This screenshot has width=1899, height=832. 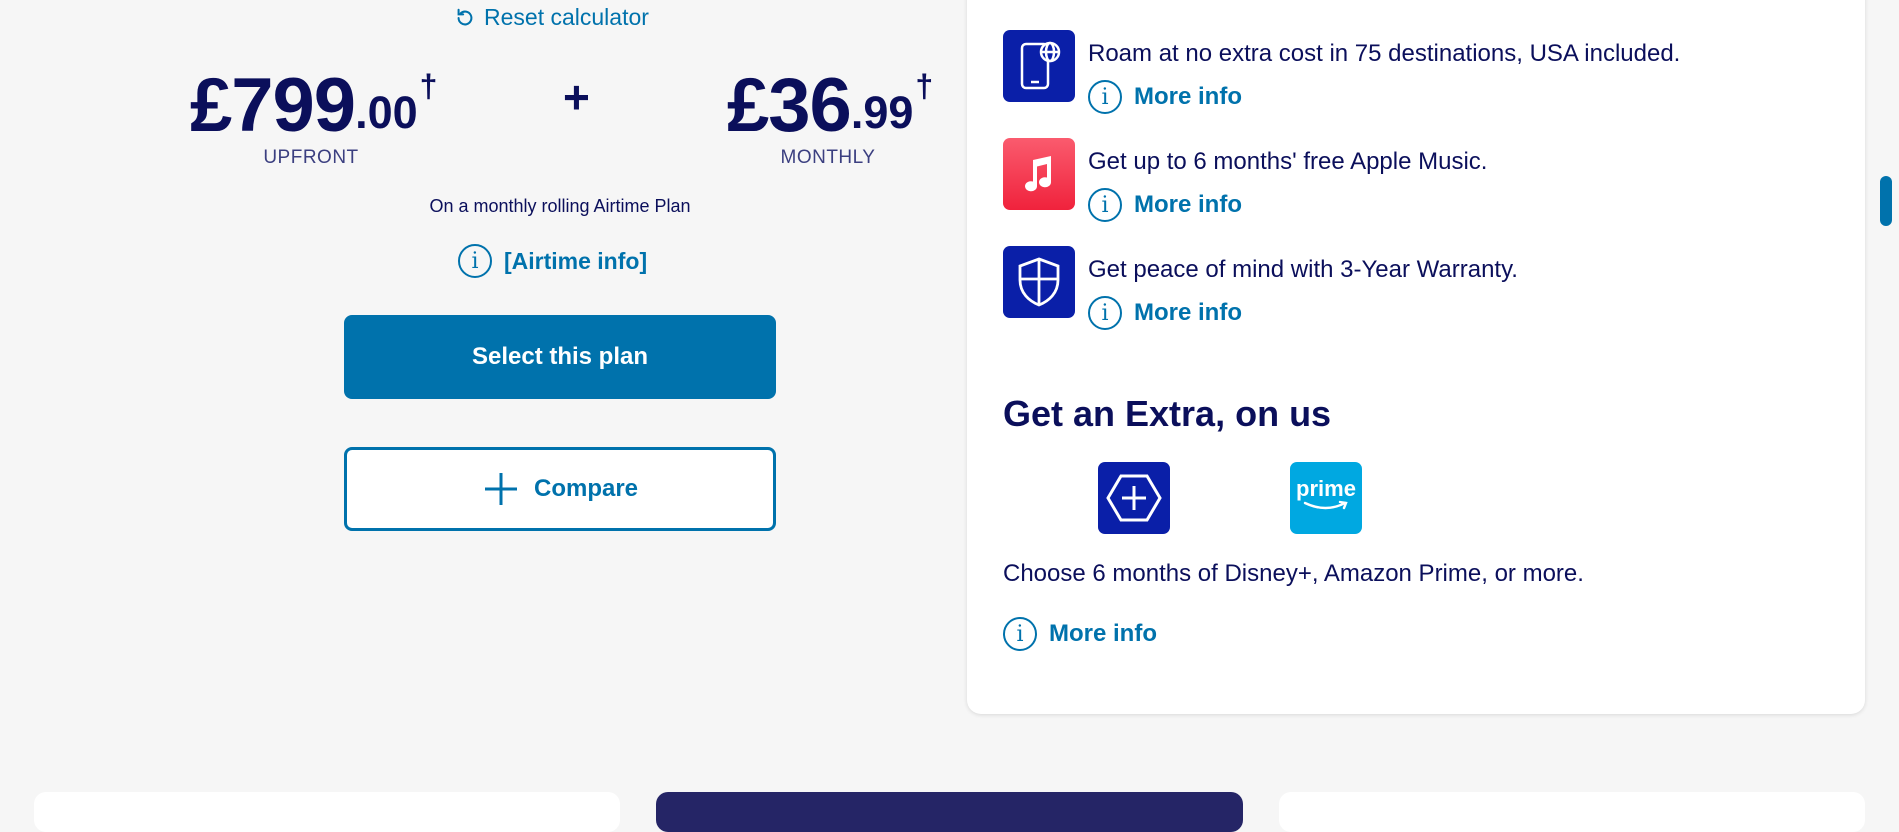 I want to click on monthly-price-block: £36 .99 †, so click(x=849, y=106).